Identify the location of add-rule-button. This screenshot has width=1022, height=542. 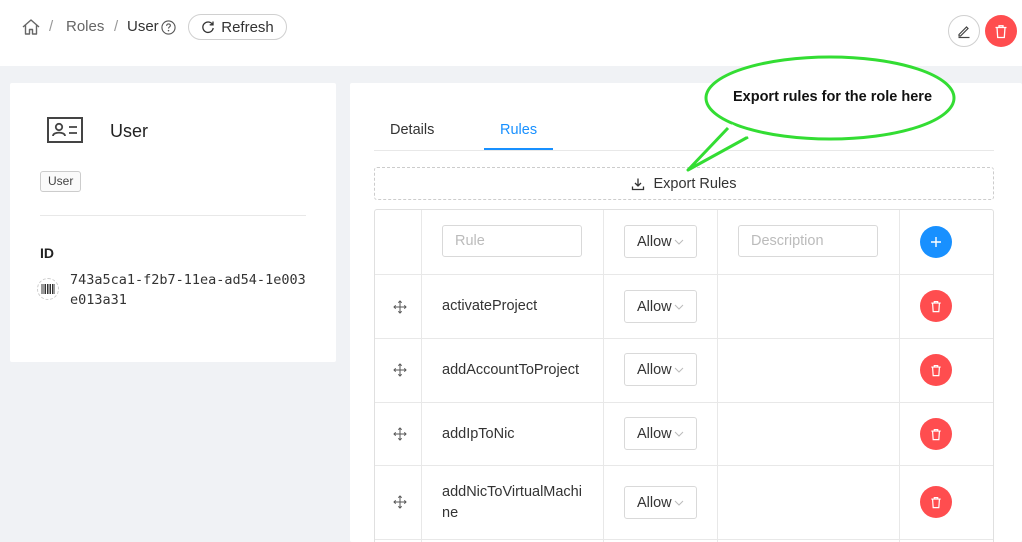
(936, 242).